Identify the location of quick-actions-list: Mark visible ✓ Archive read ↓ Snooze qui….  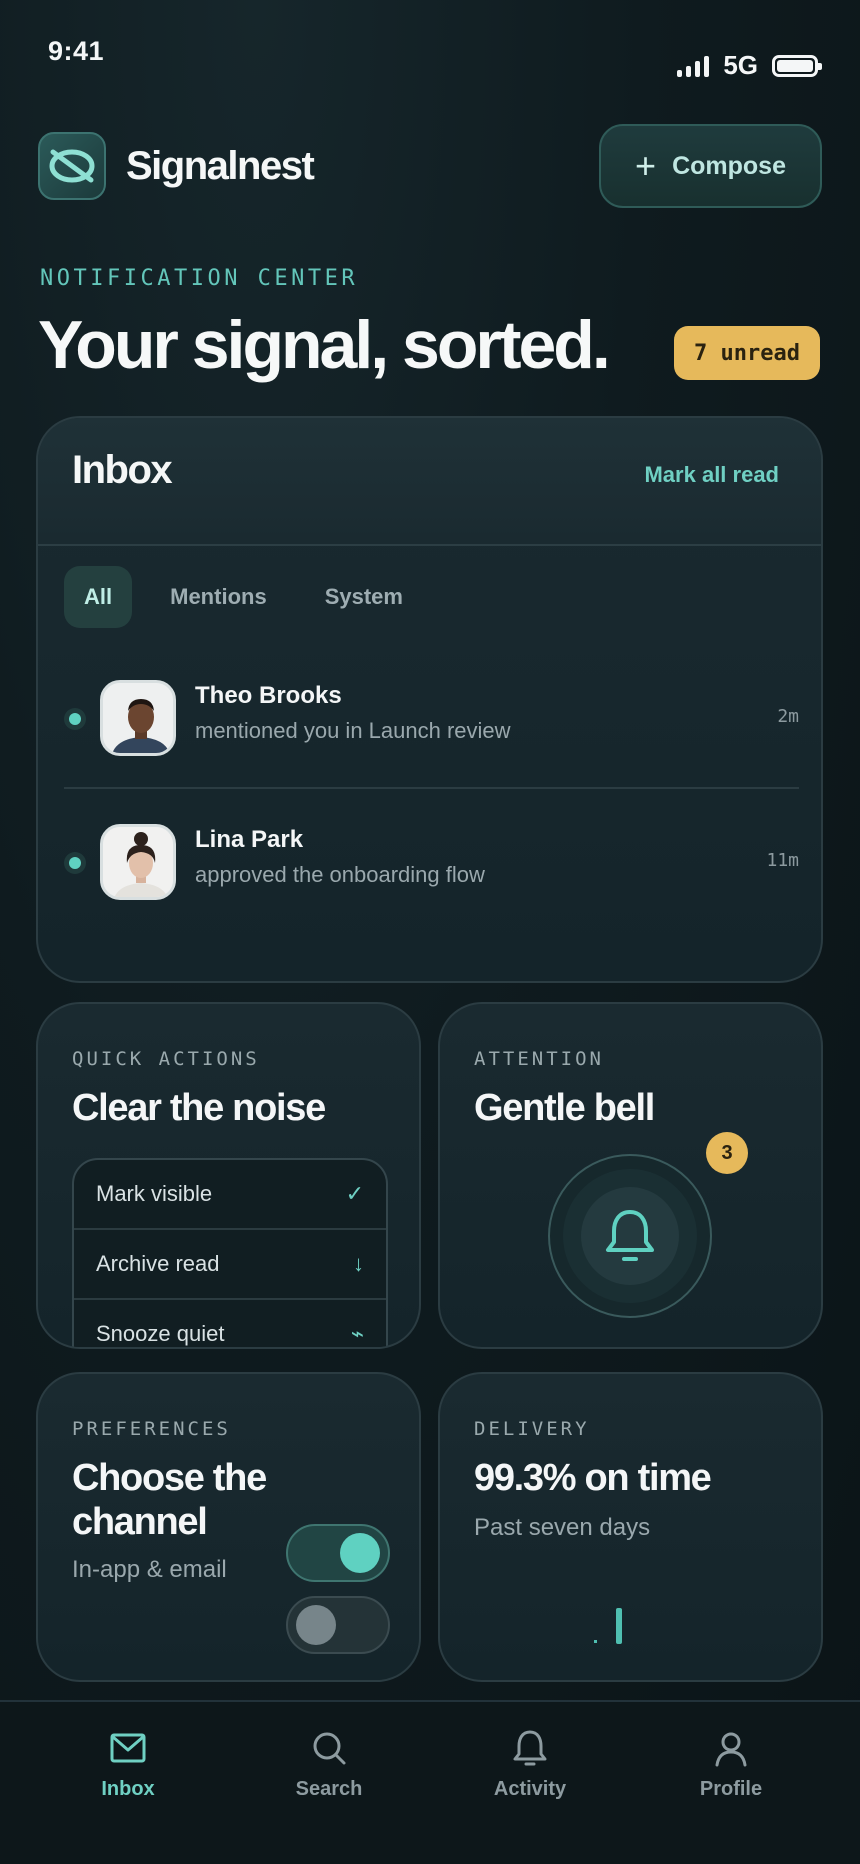
(230, 1252).